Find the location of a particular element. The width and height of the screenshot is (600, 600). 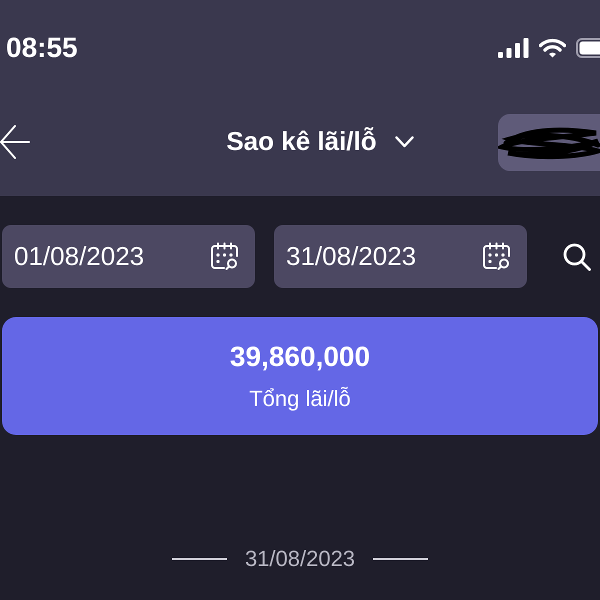

date-separator-text: 31/08/2023 is located at coordinates (300, 559).